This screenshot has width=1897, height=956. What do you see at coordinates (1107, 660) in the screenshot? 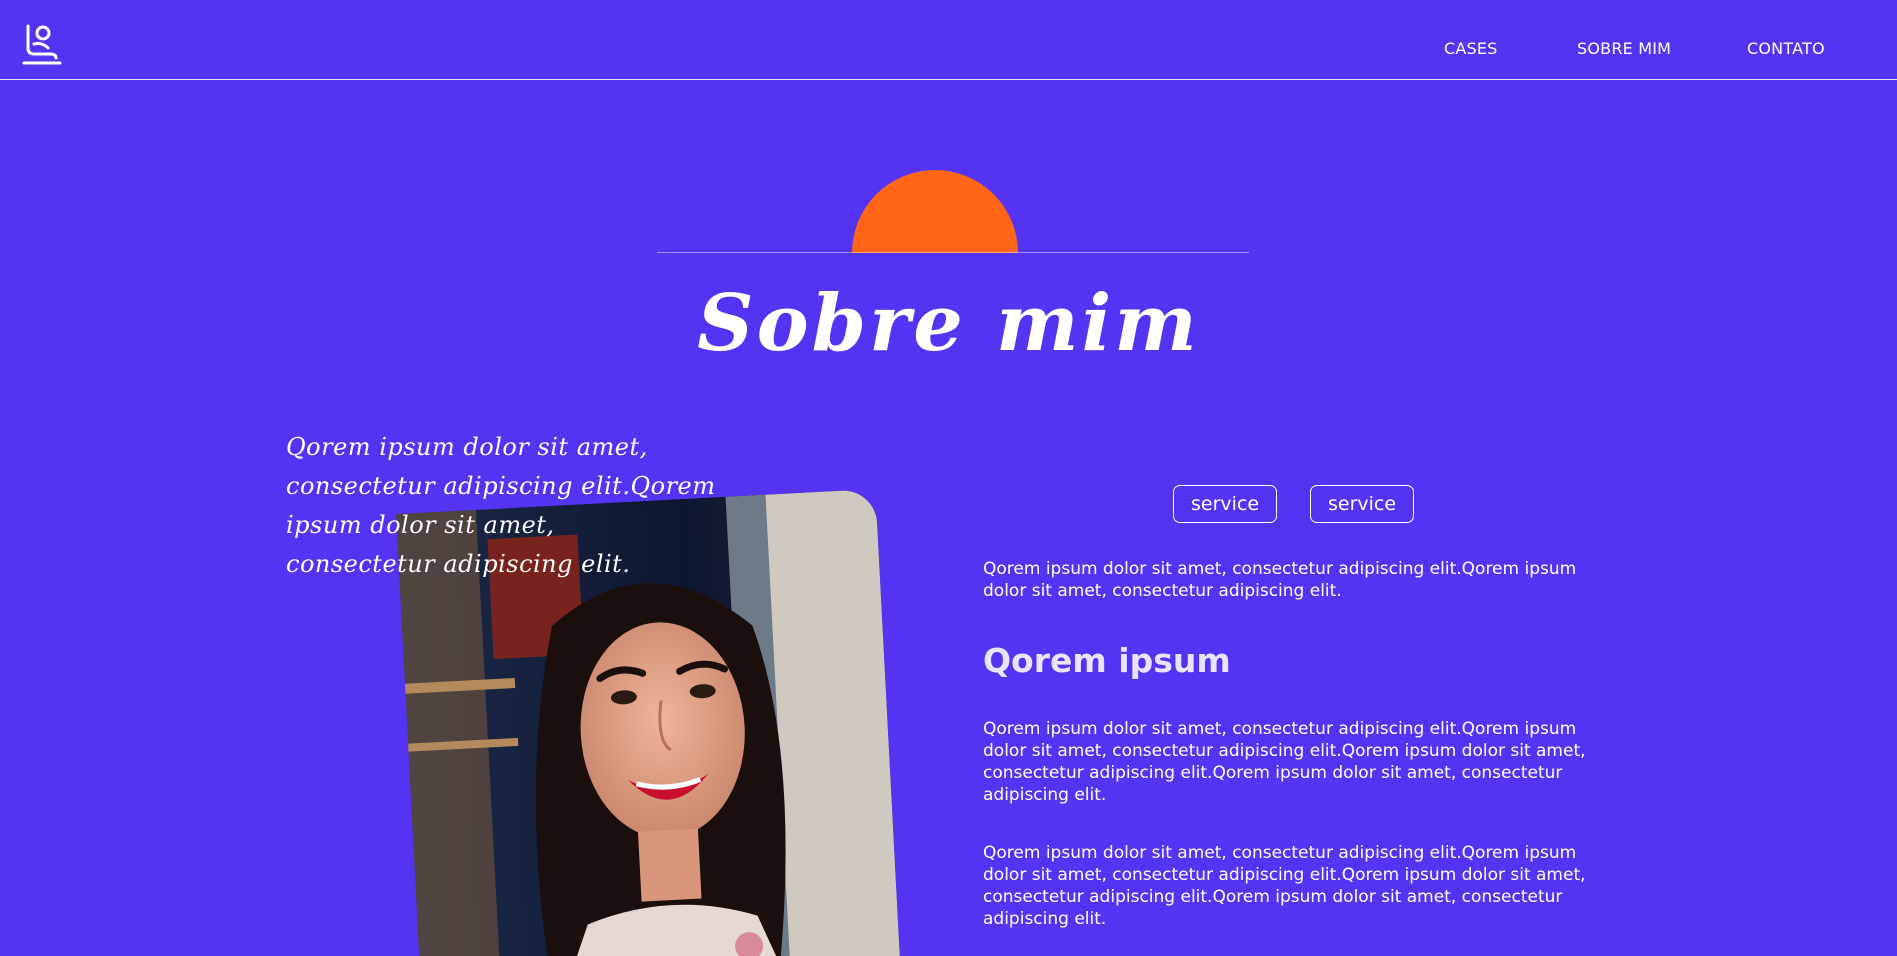
I see `section-subheading: Qorem ipsum` at bounding box center [1107, 660].